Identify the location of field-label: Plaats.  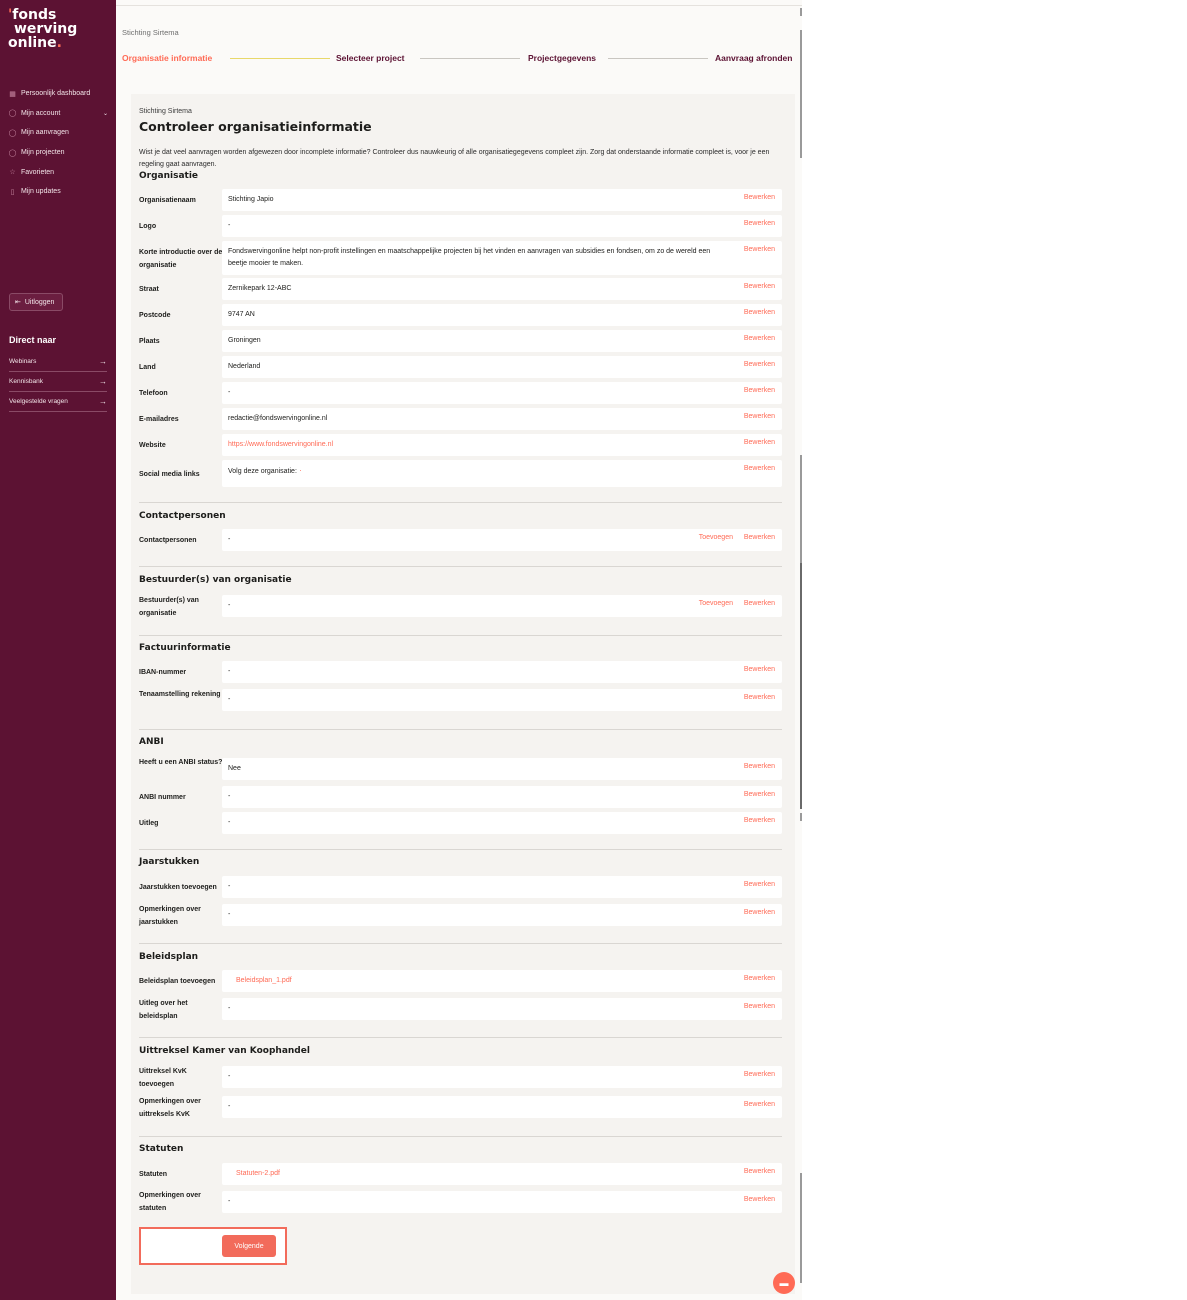
(149, 341).